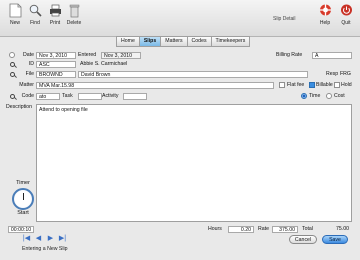 The width and height of the screenshot is (360, 260). What do you see at coordinates (307, 229) in the screenshot?
I see `total-label: Total` at bounding box center [307, 229].